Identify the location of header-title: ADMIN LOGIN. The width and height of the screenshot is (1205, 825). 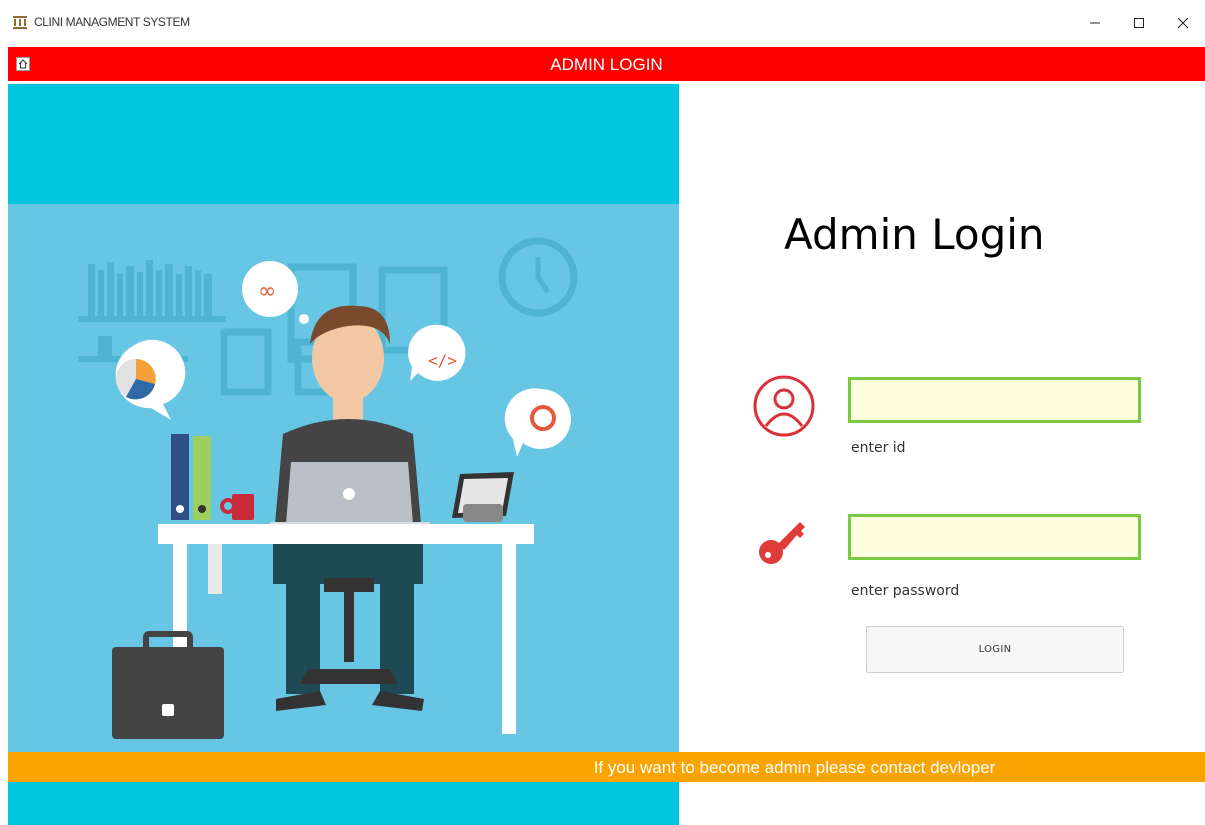
(606, 64).